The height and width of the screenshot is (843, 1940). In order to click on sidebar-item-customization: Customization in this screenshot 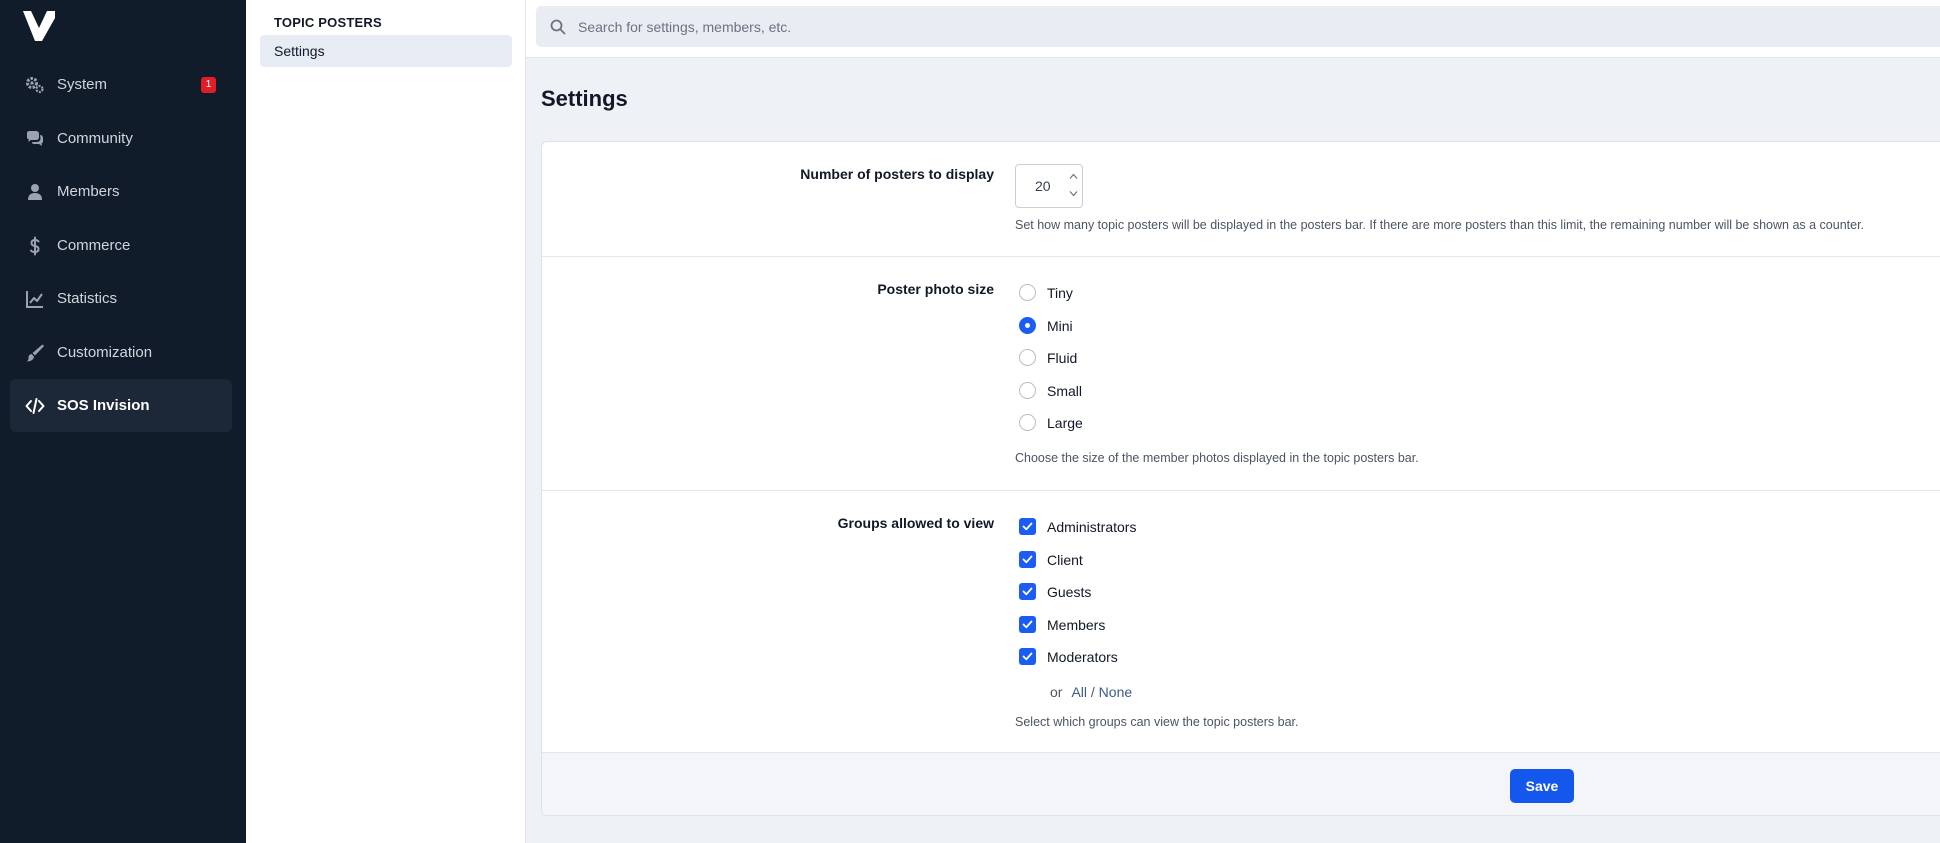, I will do `click(121, 352)`.